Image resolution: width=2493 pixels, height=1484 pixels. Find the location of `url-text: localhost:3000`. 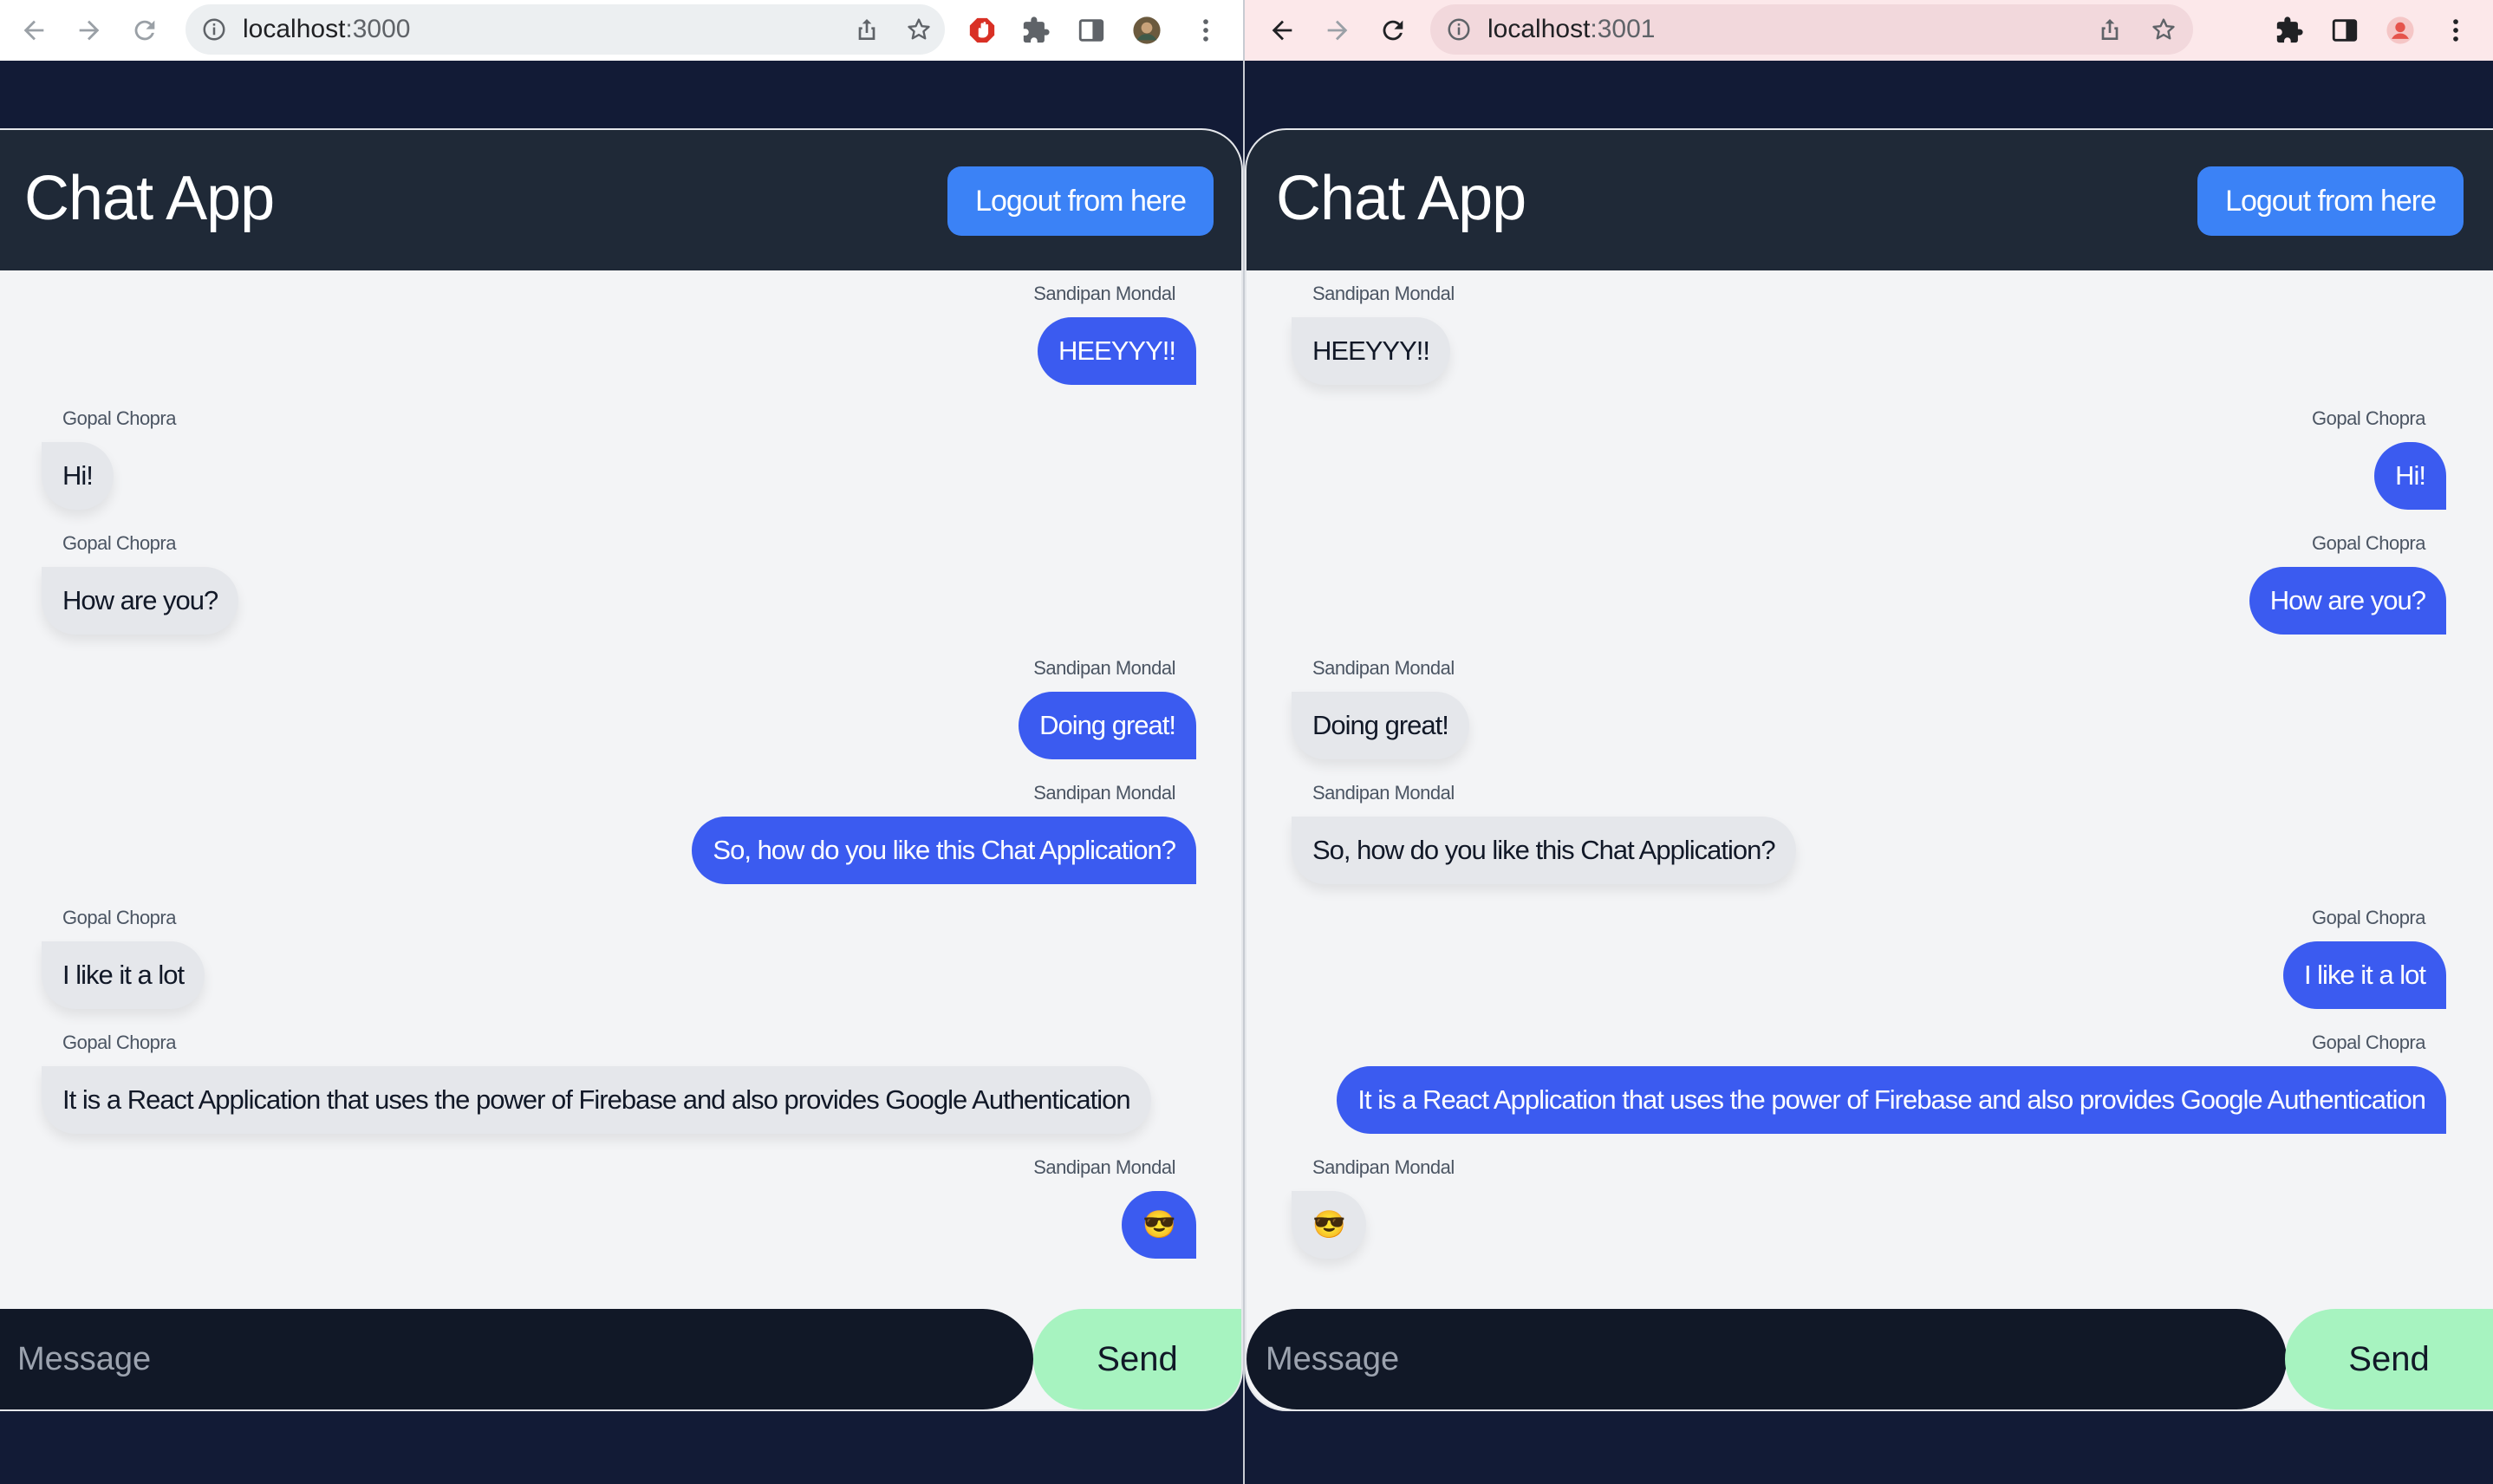

url-text: localhost:3000 is located at coordinates (327, 29).